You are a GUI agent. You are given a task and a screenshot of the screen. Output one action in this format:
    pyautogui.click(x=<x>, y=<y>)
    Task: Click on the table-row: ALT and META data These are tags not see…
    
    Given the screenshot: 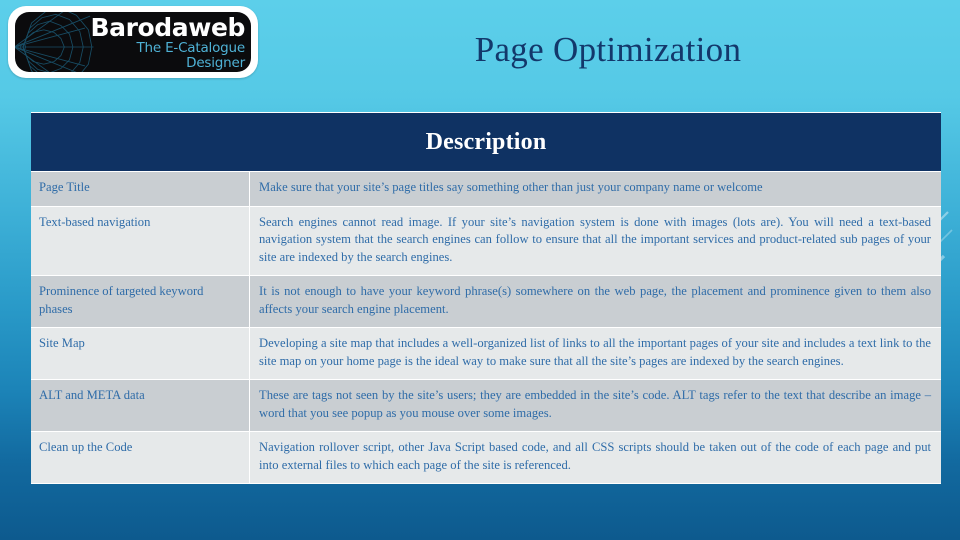 What is the action you would take?
    pyautogui.click(x=486, y=405)
    